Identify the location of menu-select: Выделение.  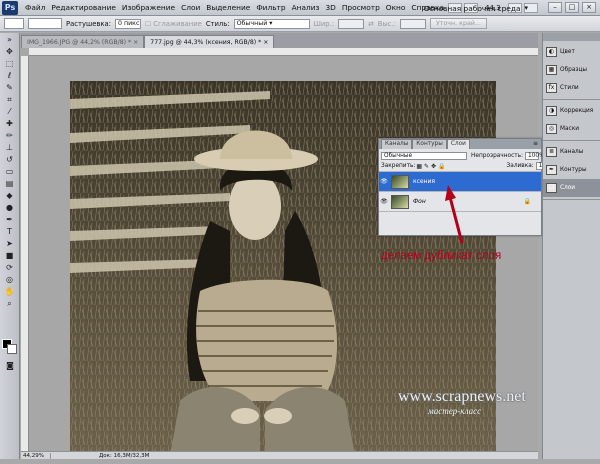
(228, 7).